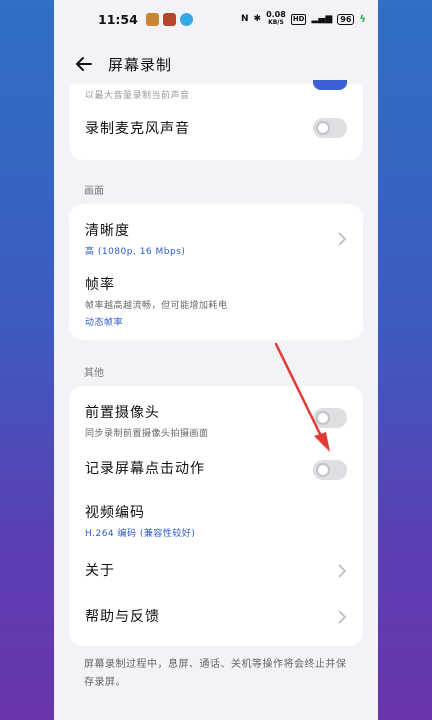 Image resolution: width=432 pixels, height=720 pixels. I want to click on framerate-row: 帧率 帧率越高越流畅，但可能增加耗电 动态帧率, so click(216, 301).